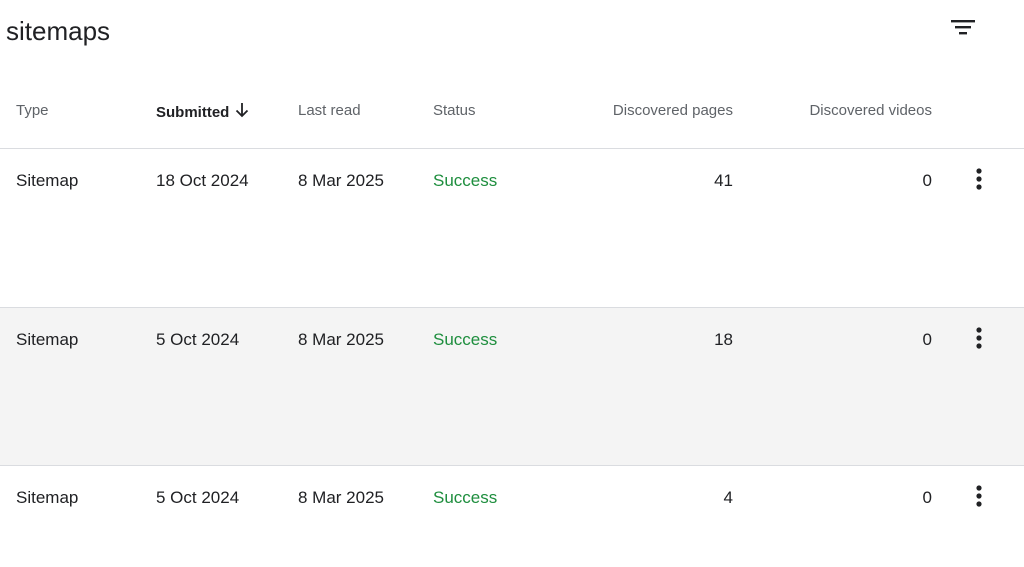  Describe the element at coordinates (870, 110) in the screenshot. I see `column-header-discovered-videos: Discovered videos` at that location.